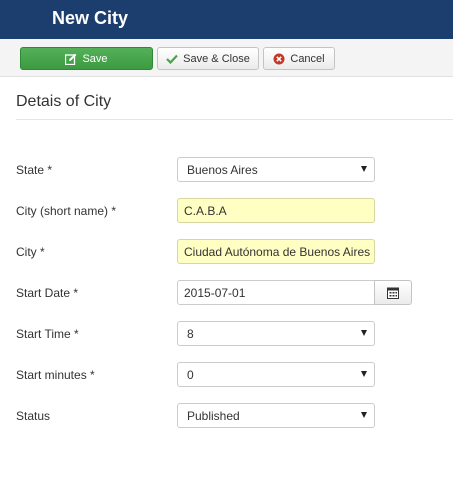 The width and height of the screenshot is (453, 483). What do you see at coordinates (307, 58) in the screenshot?
I see `cancel-button-label: Cancel` at bounding box center [307, 58].